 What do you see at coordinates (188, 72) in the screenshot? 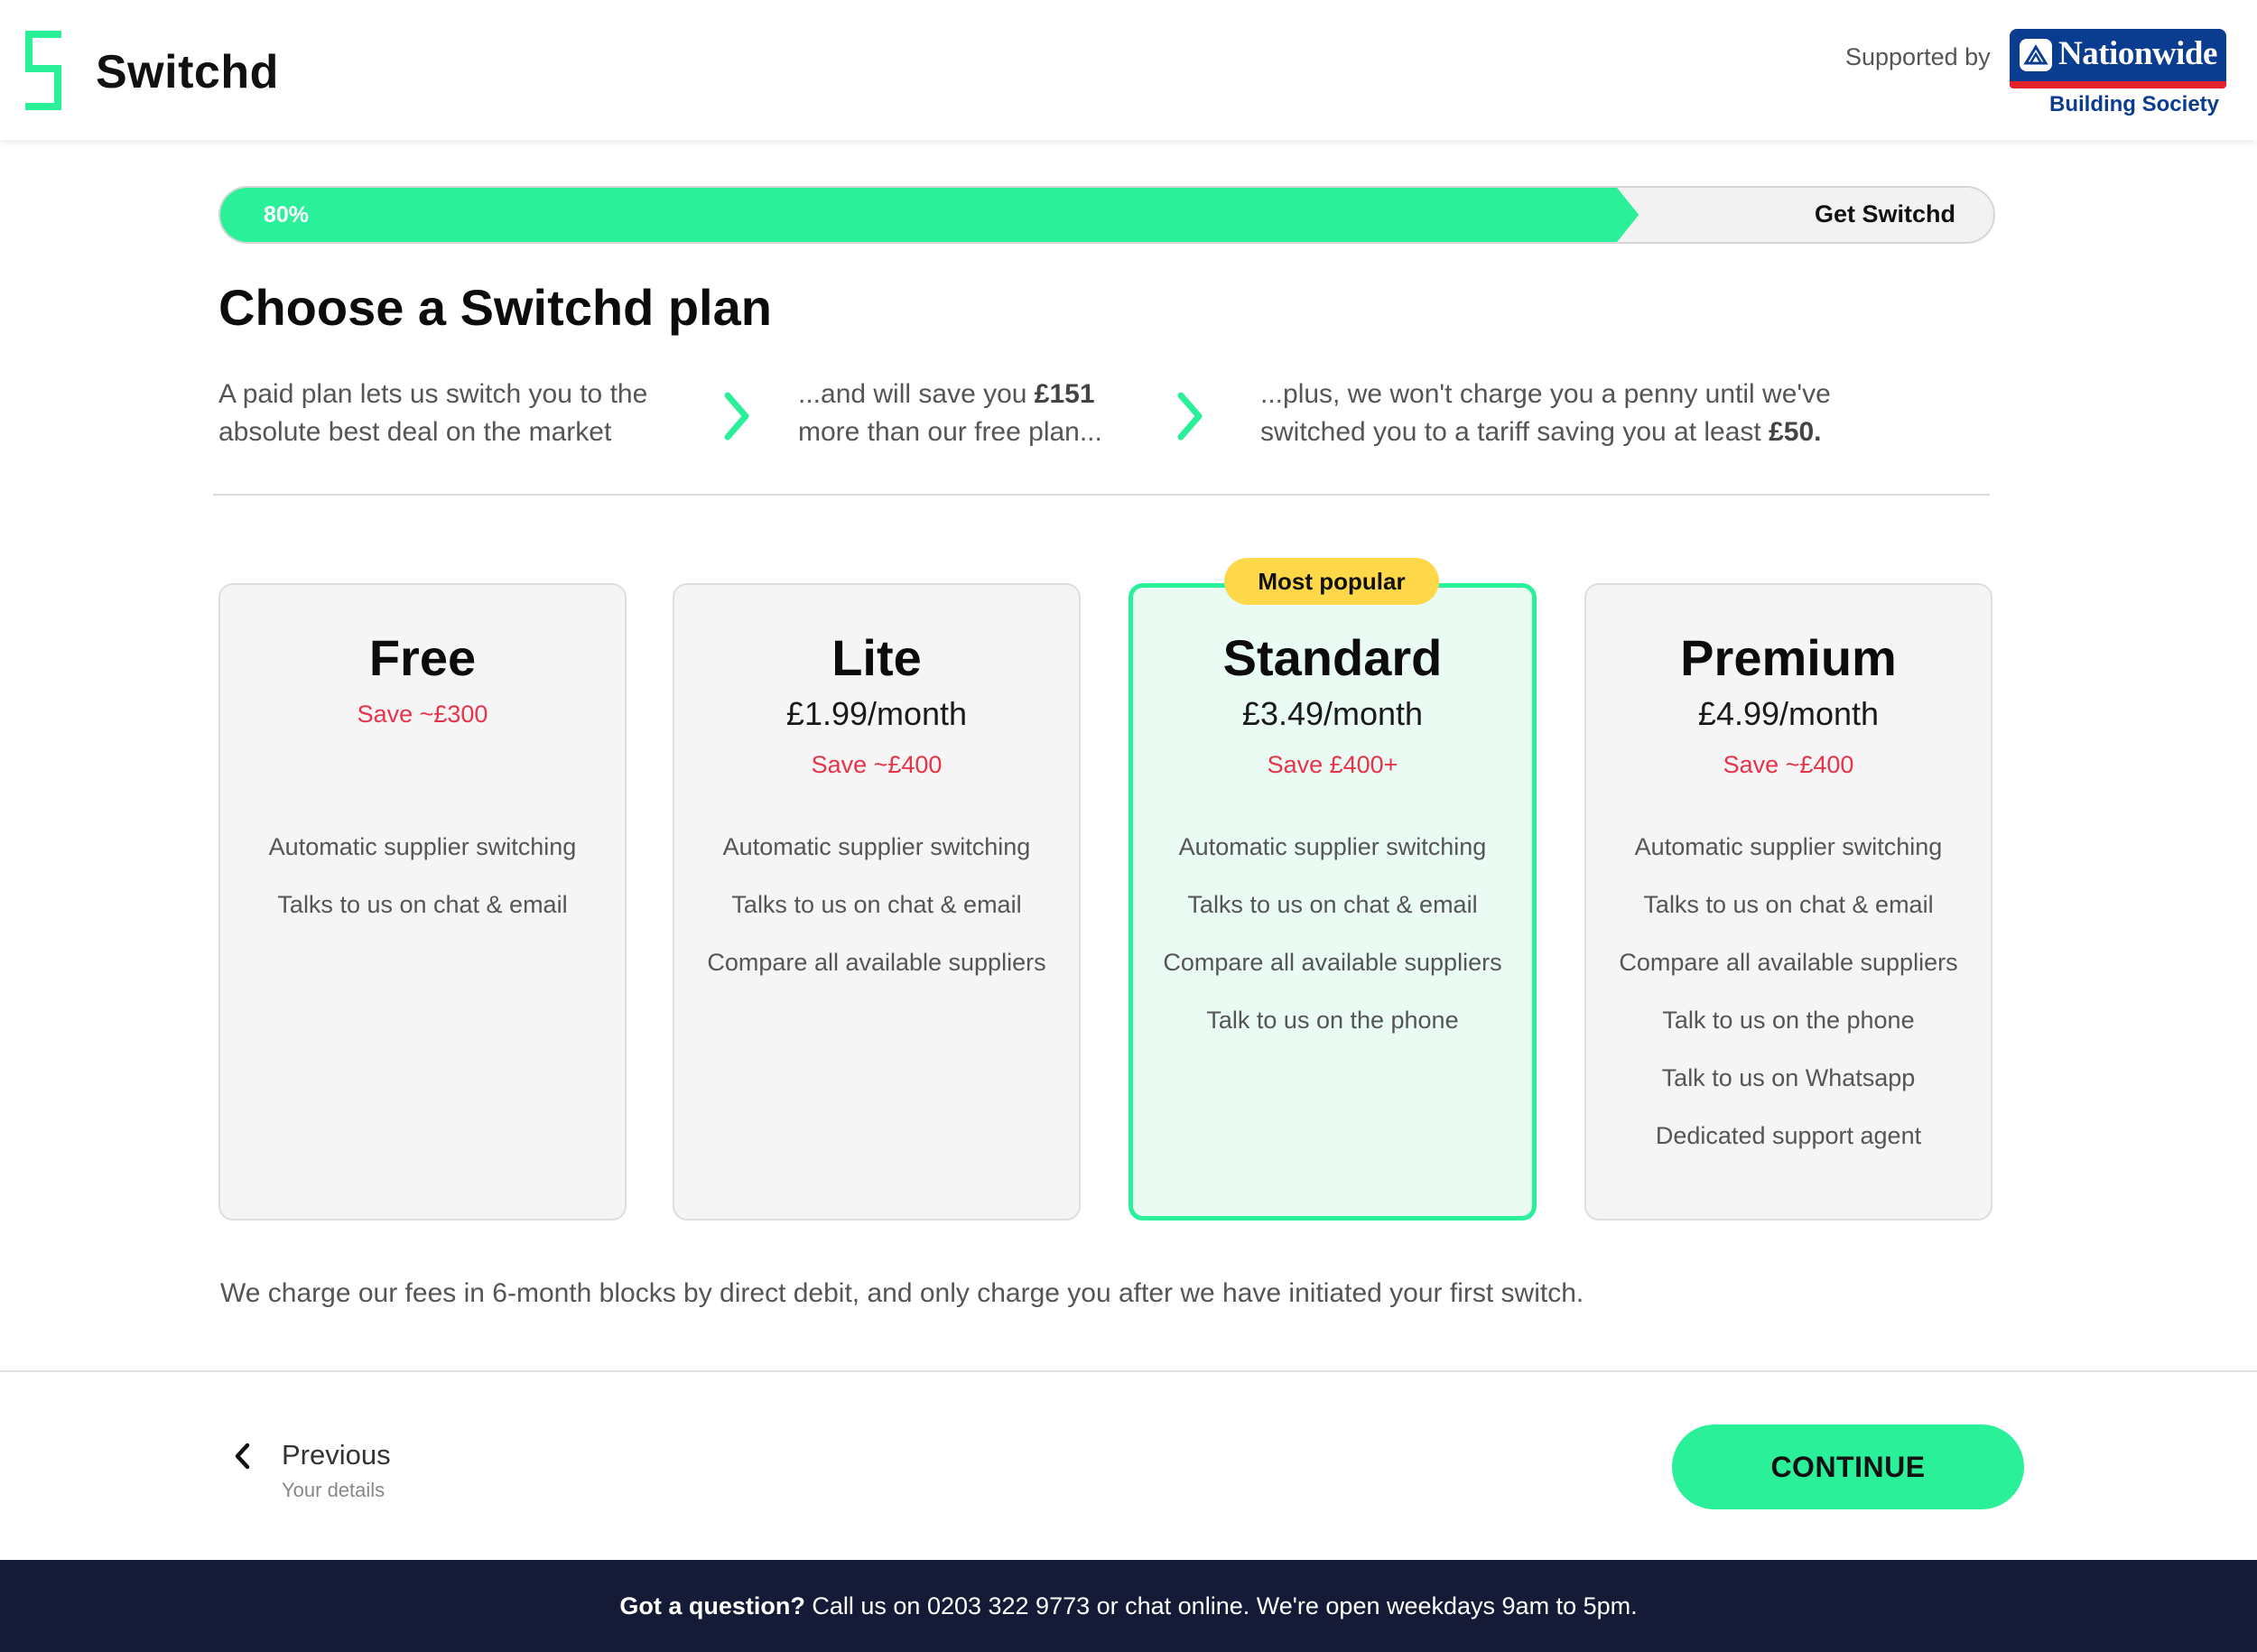
I see `brand-name: Switchd` at bounding box center [188, 72].